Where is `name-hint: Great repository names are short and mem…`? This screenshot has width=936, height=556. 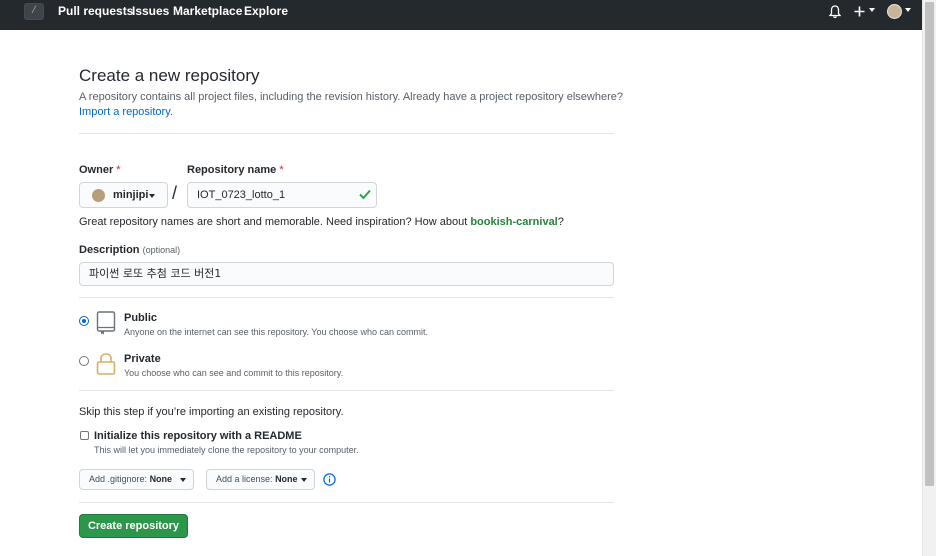 name-hint: Great repository names are short and mem… is located at coordinates (321, 222).